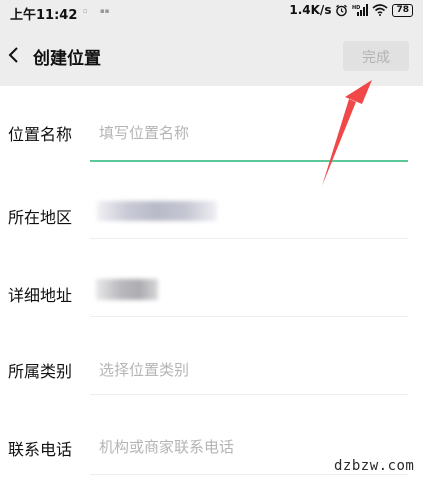 The width and height of the screenshot is (423, 479). I want to click on status-bar: 上午11:42 ▫ ▪▪ 1.4K/s HD 78, so click(211, 12).